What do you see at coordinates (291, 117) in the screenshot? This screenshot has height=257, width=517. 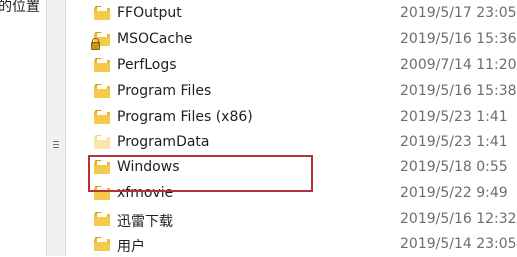 I see `file-row: Program Files (x86) 2019/5/23 1:41` at bounding box center [291, 117].